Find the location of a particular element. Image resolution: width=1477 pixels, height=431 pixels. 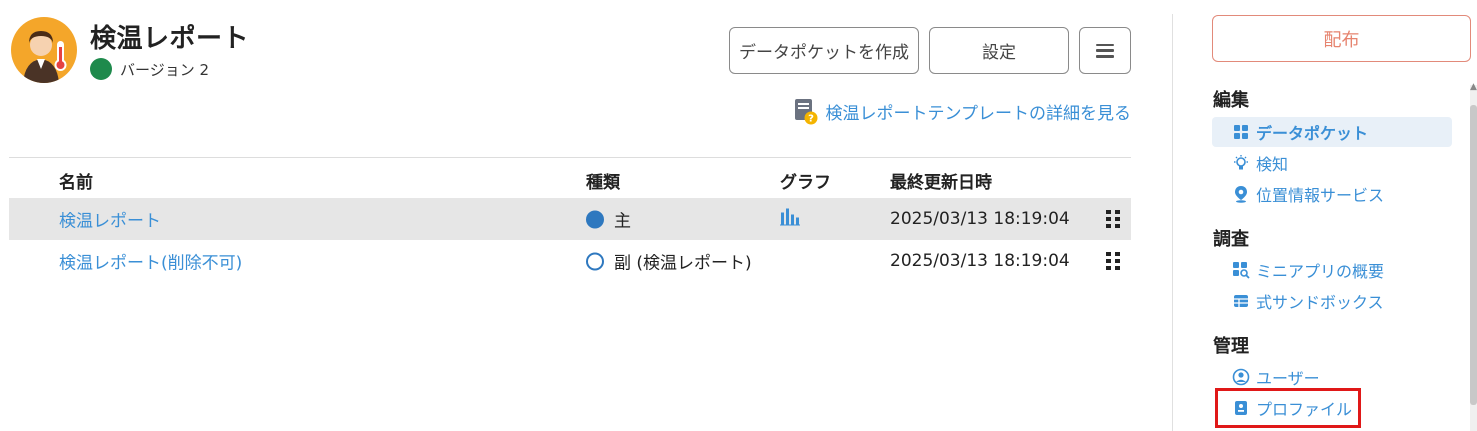

row-kind-label: 主 is located at coordinates (622, 221).